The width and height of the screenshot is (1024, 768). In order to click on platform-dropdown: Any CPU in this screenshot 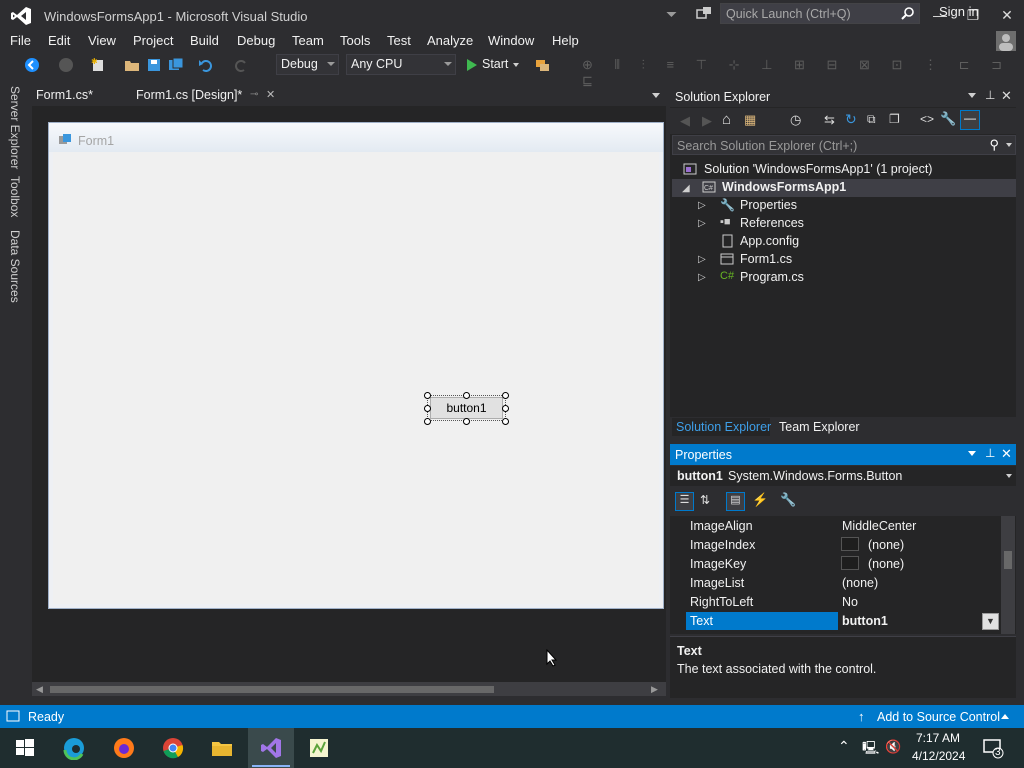, I will do `click(401, 64)`.